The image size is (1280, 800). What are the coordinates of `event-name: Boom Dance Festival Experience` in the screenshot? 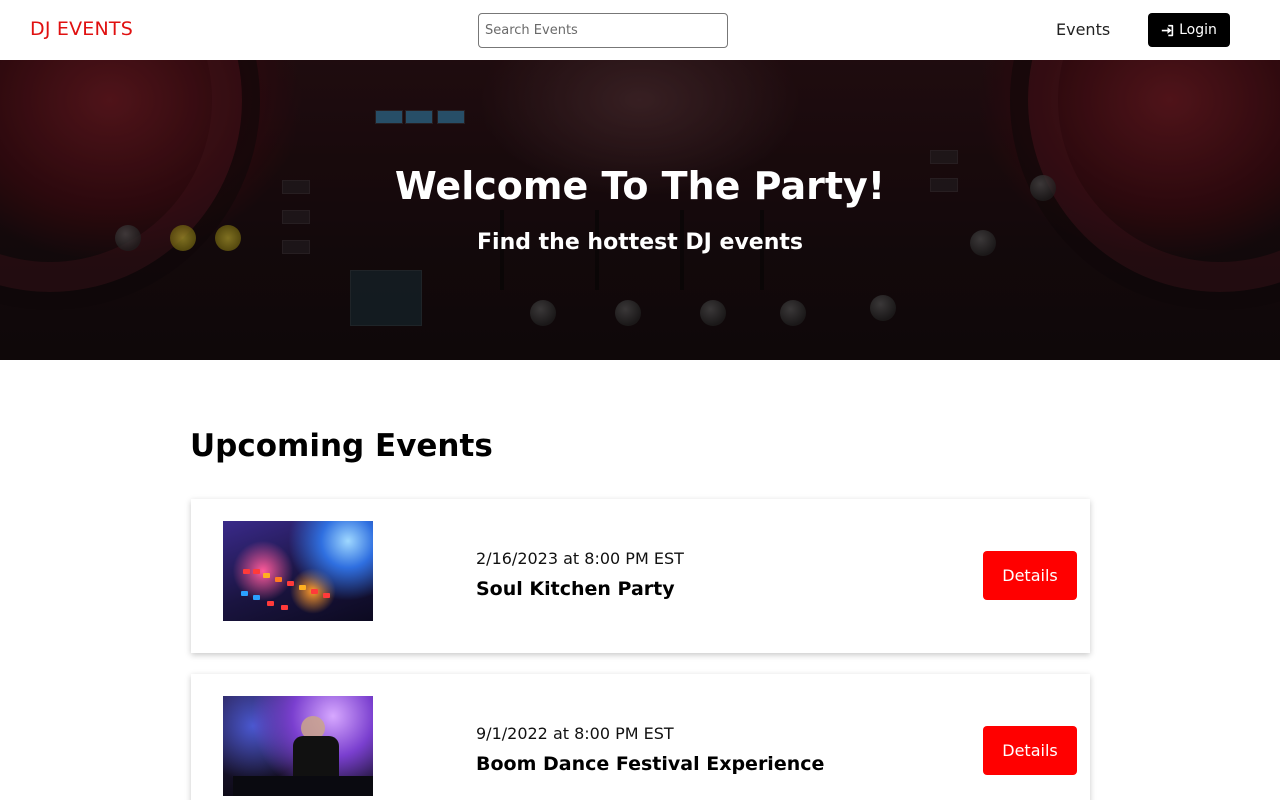 It's located at (650, 764).